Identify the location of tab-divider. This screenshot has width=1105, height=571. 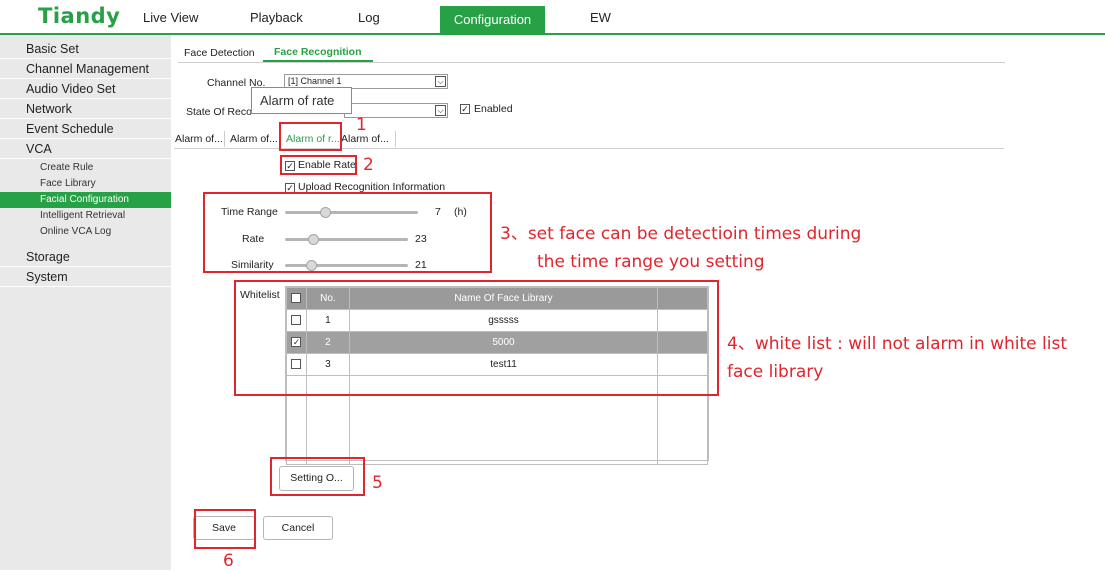
(591, 62).